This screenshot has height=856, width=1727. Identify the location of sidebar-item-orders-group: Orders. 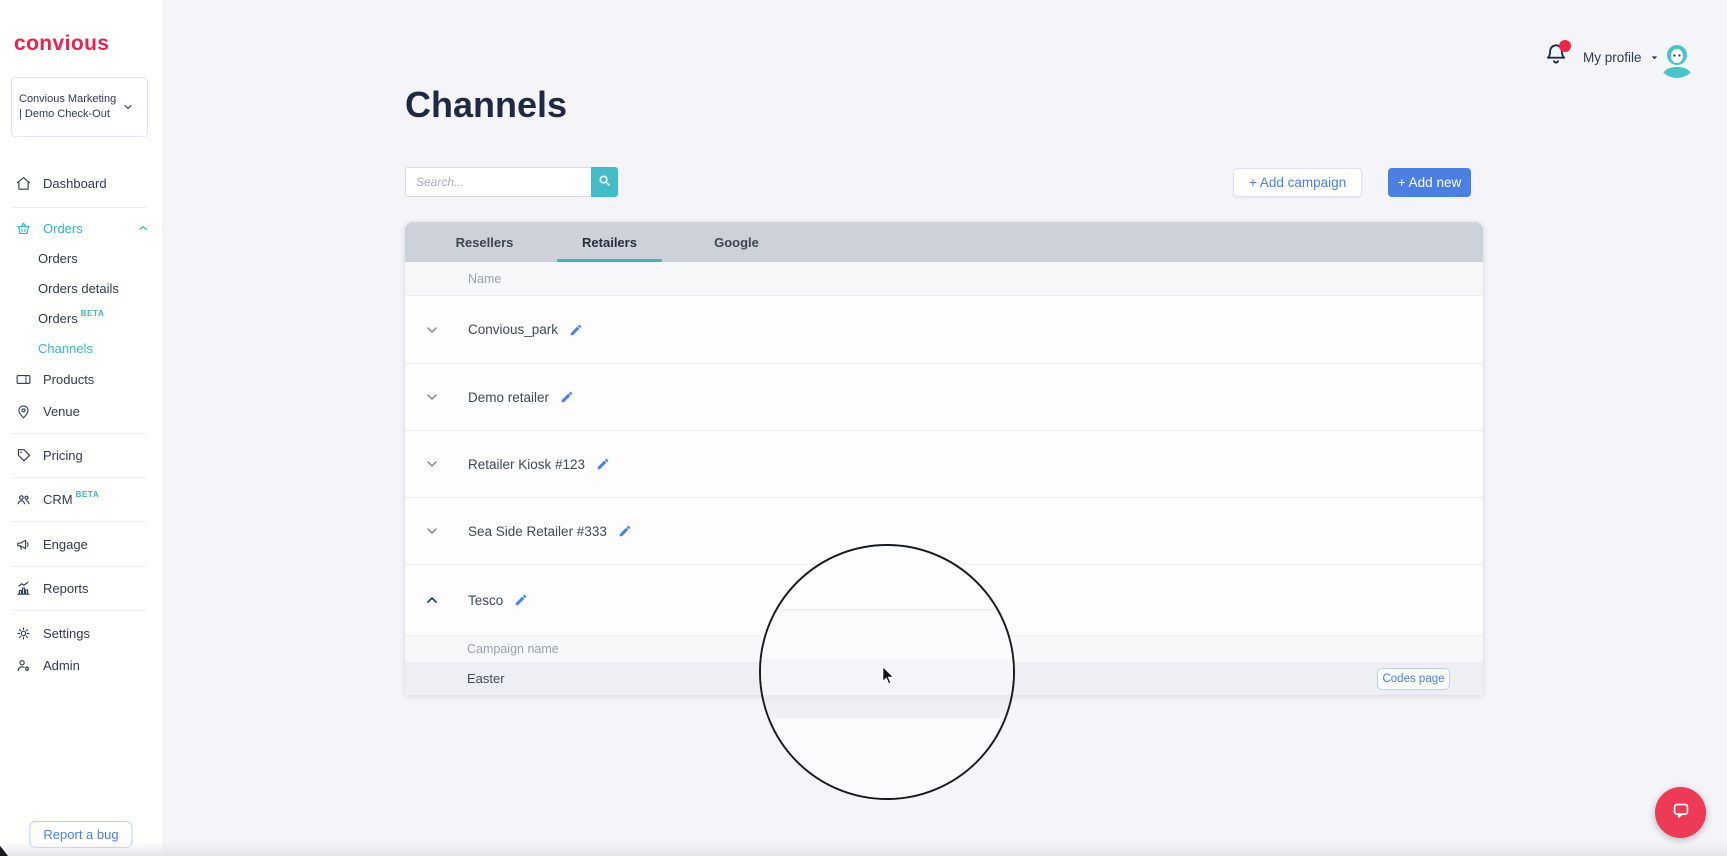
(81, 228).